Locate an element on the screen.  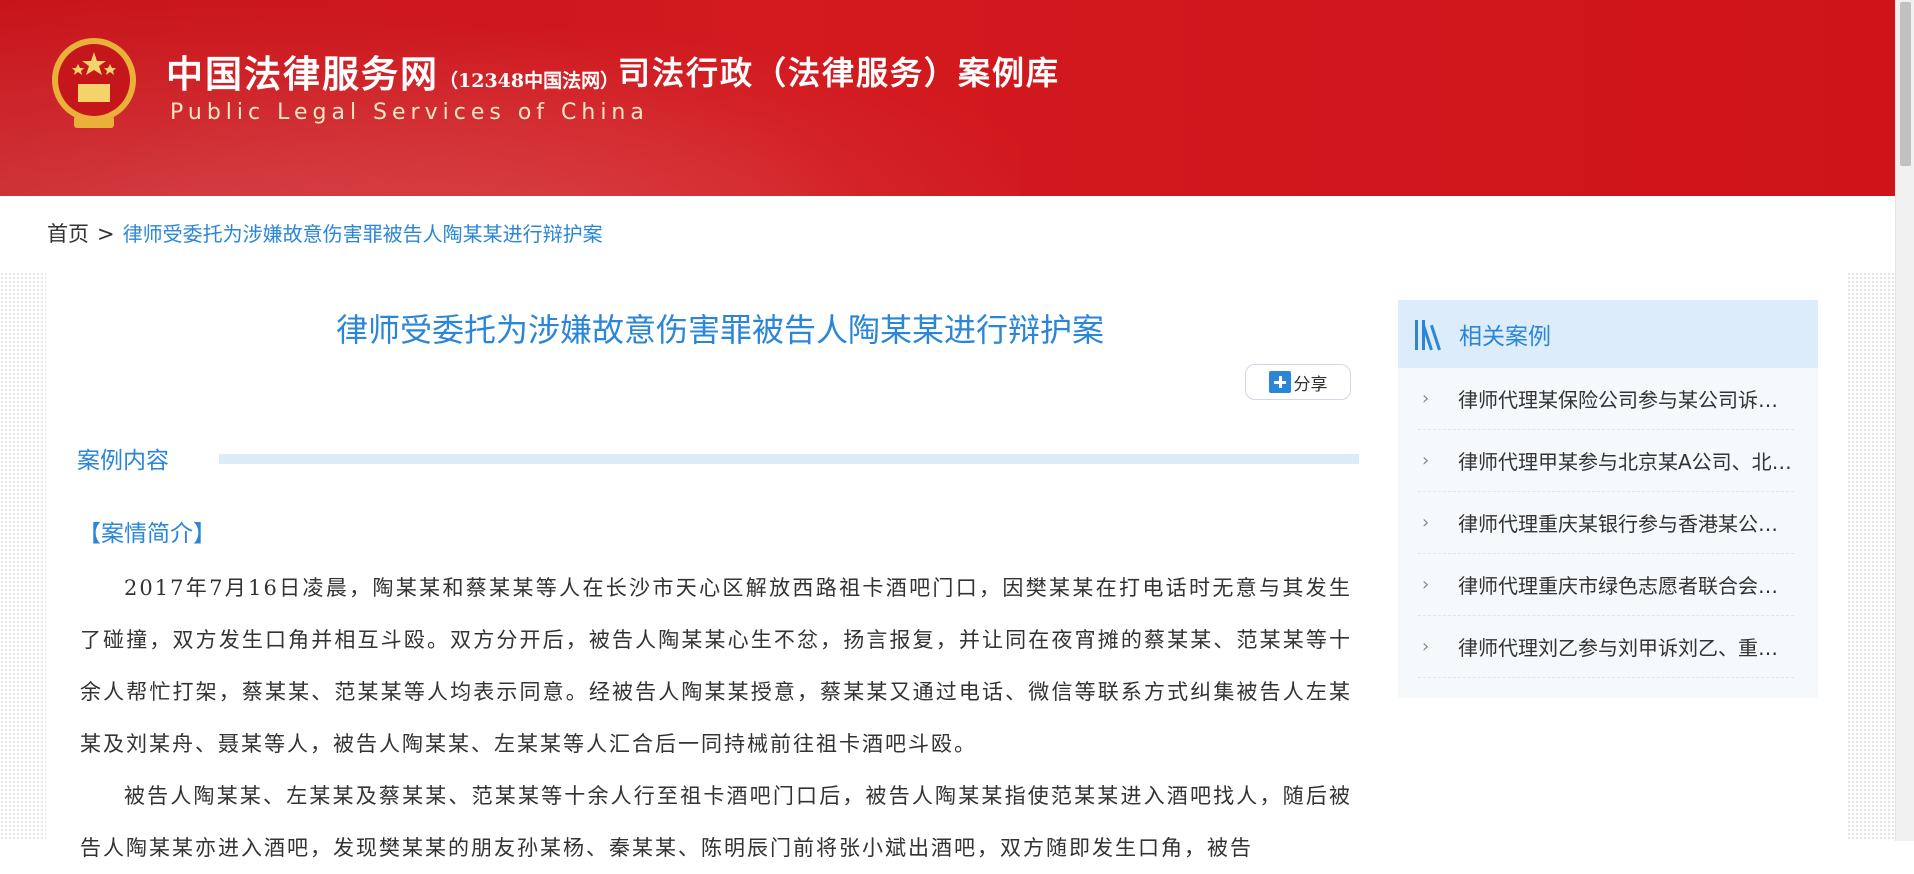
section-label: 案例内容 is located at coordinates (123, 461).